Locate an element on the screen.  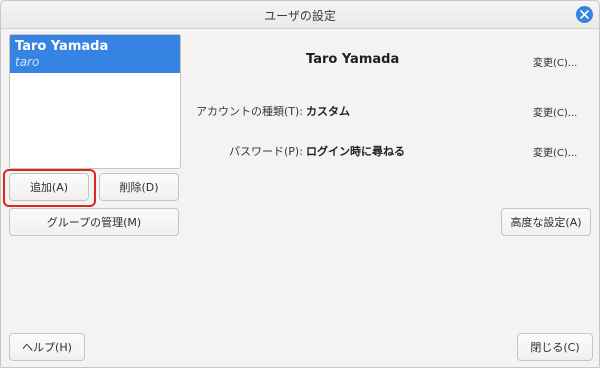
user-list-item: Taro Yamada taro is located at coordinates (95, 54).